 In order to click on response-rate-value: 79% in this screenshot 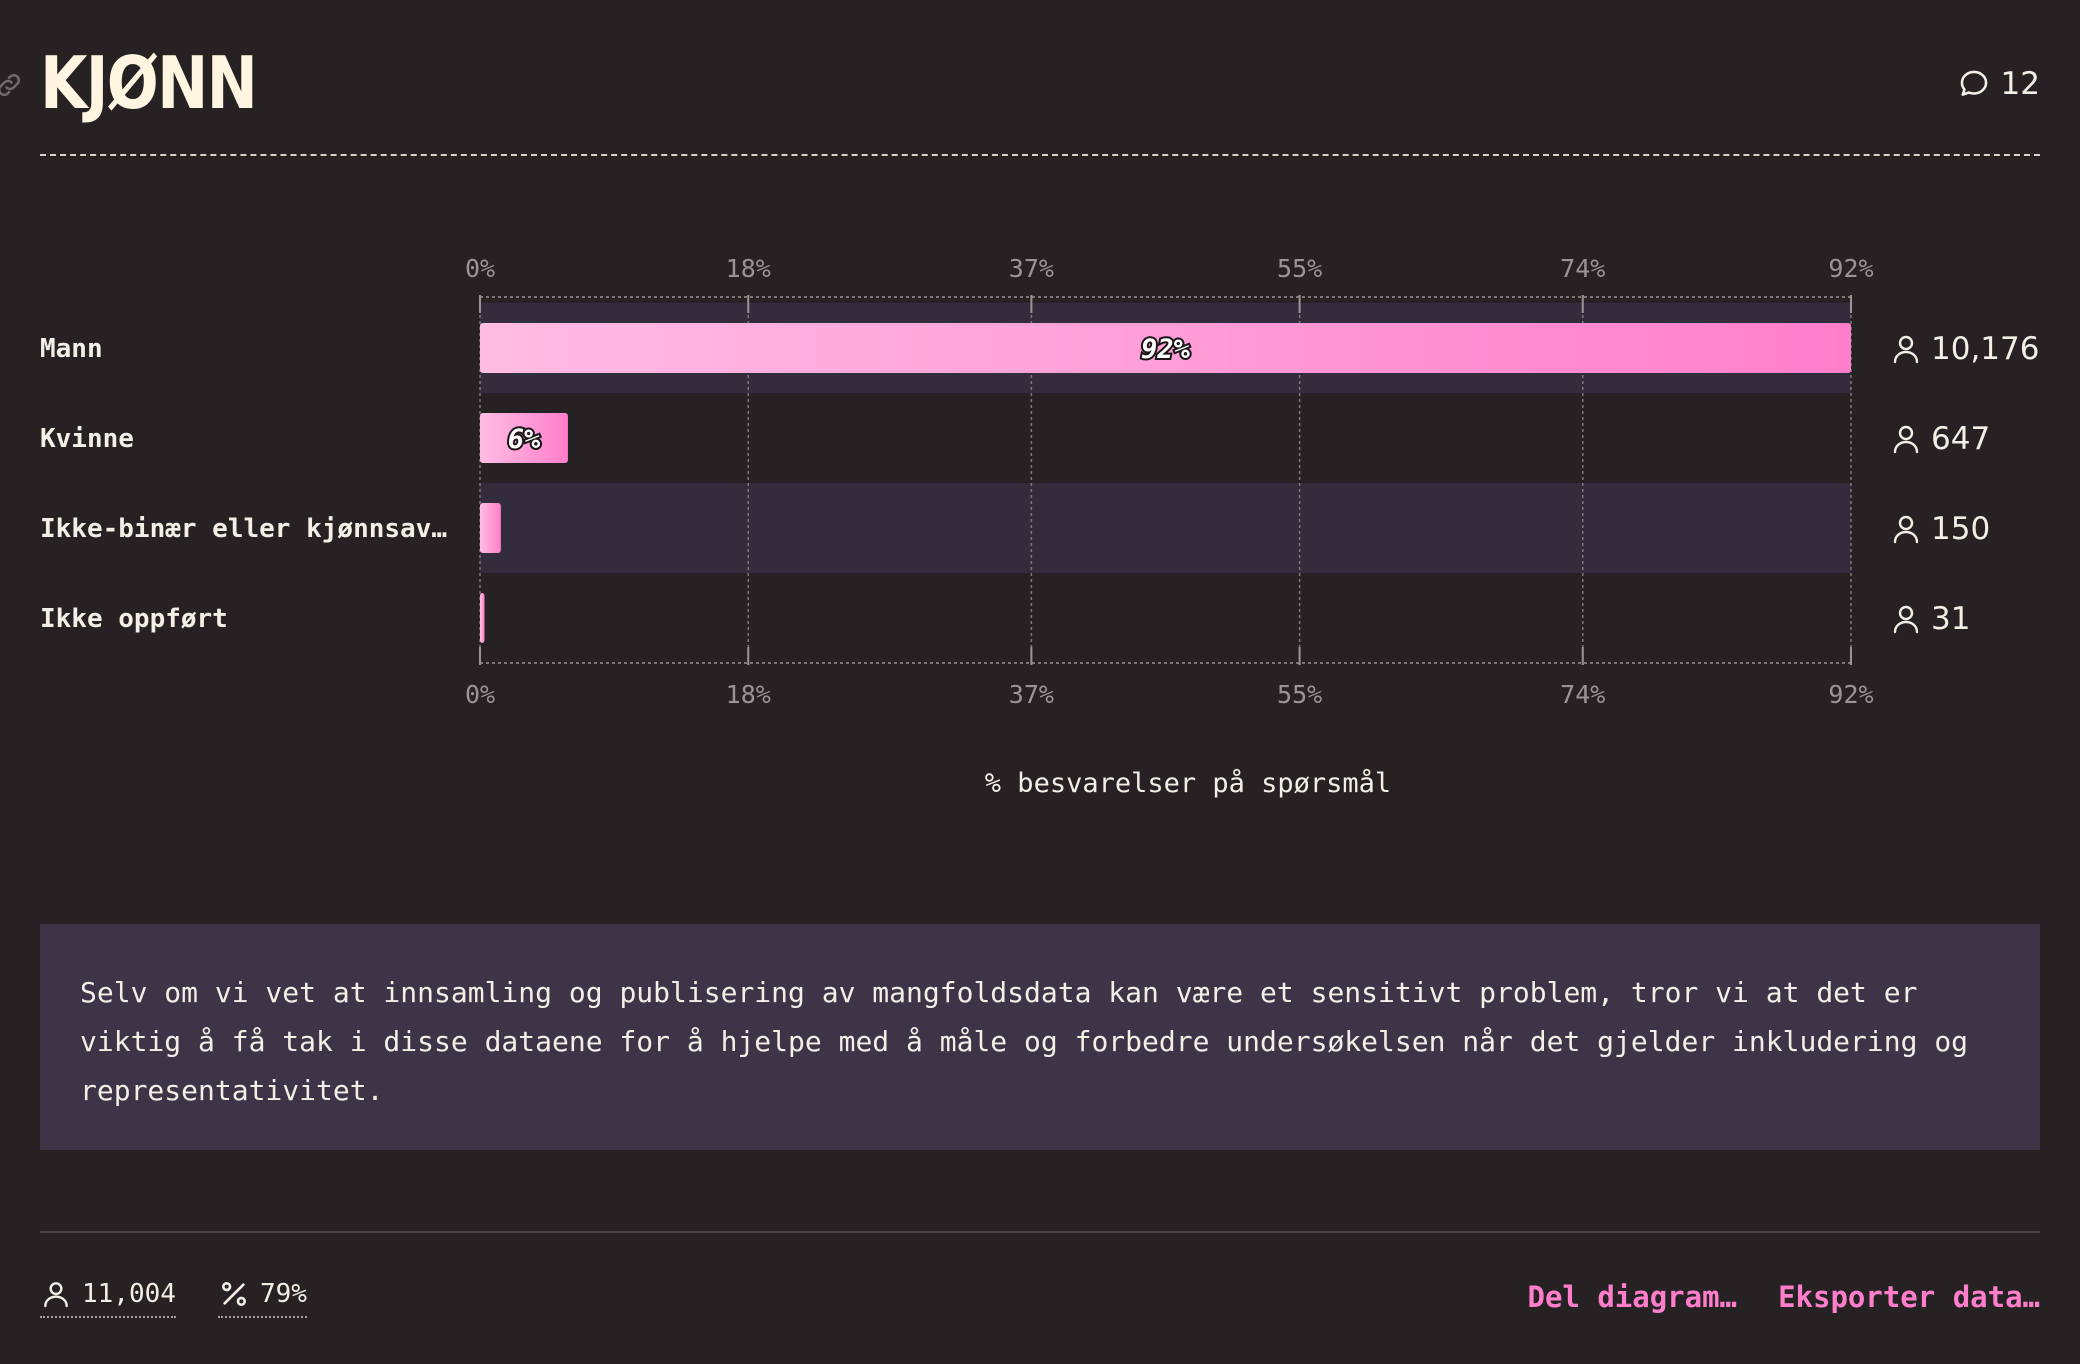, I will do `click(283, 1294)`.